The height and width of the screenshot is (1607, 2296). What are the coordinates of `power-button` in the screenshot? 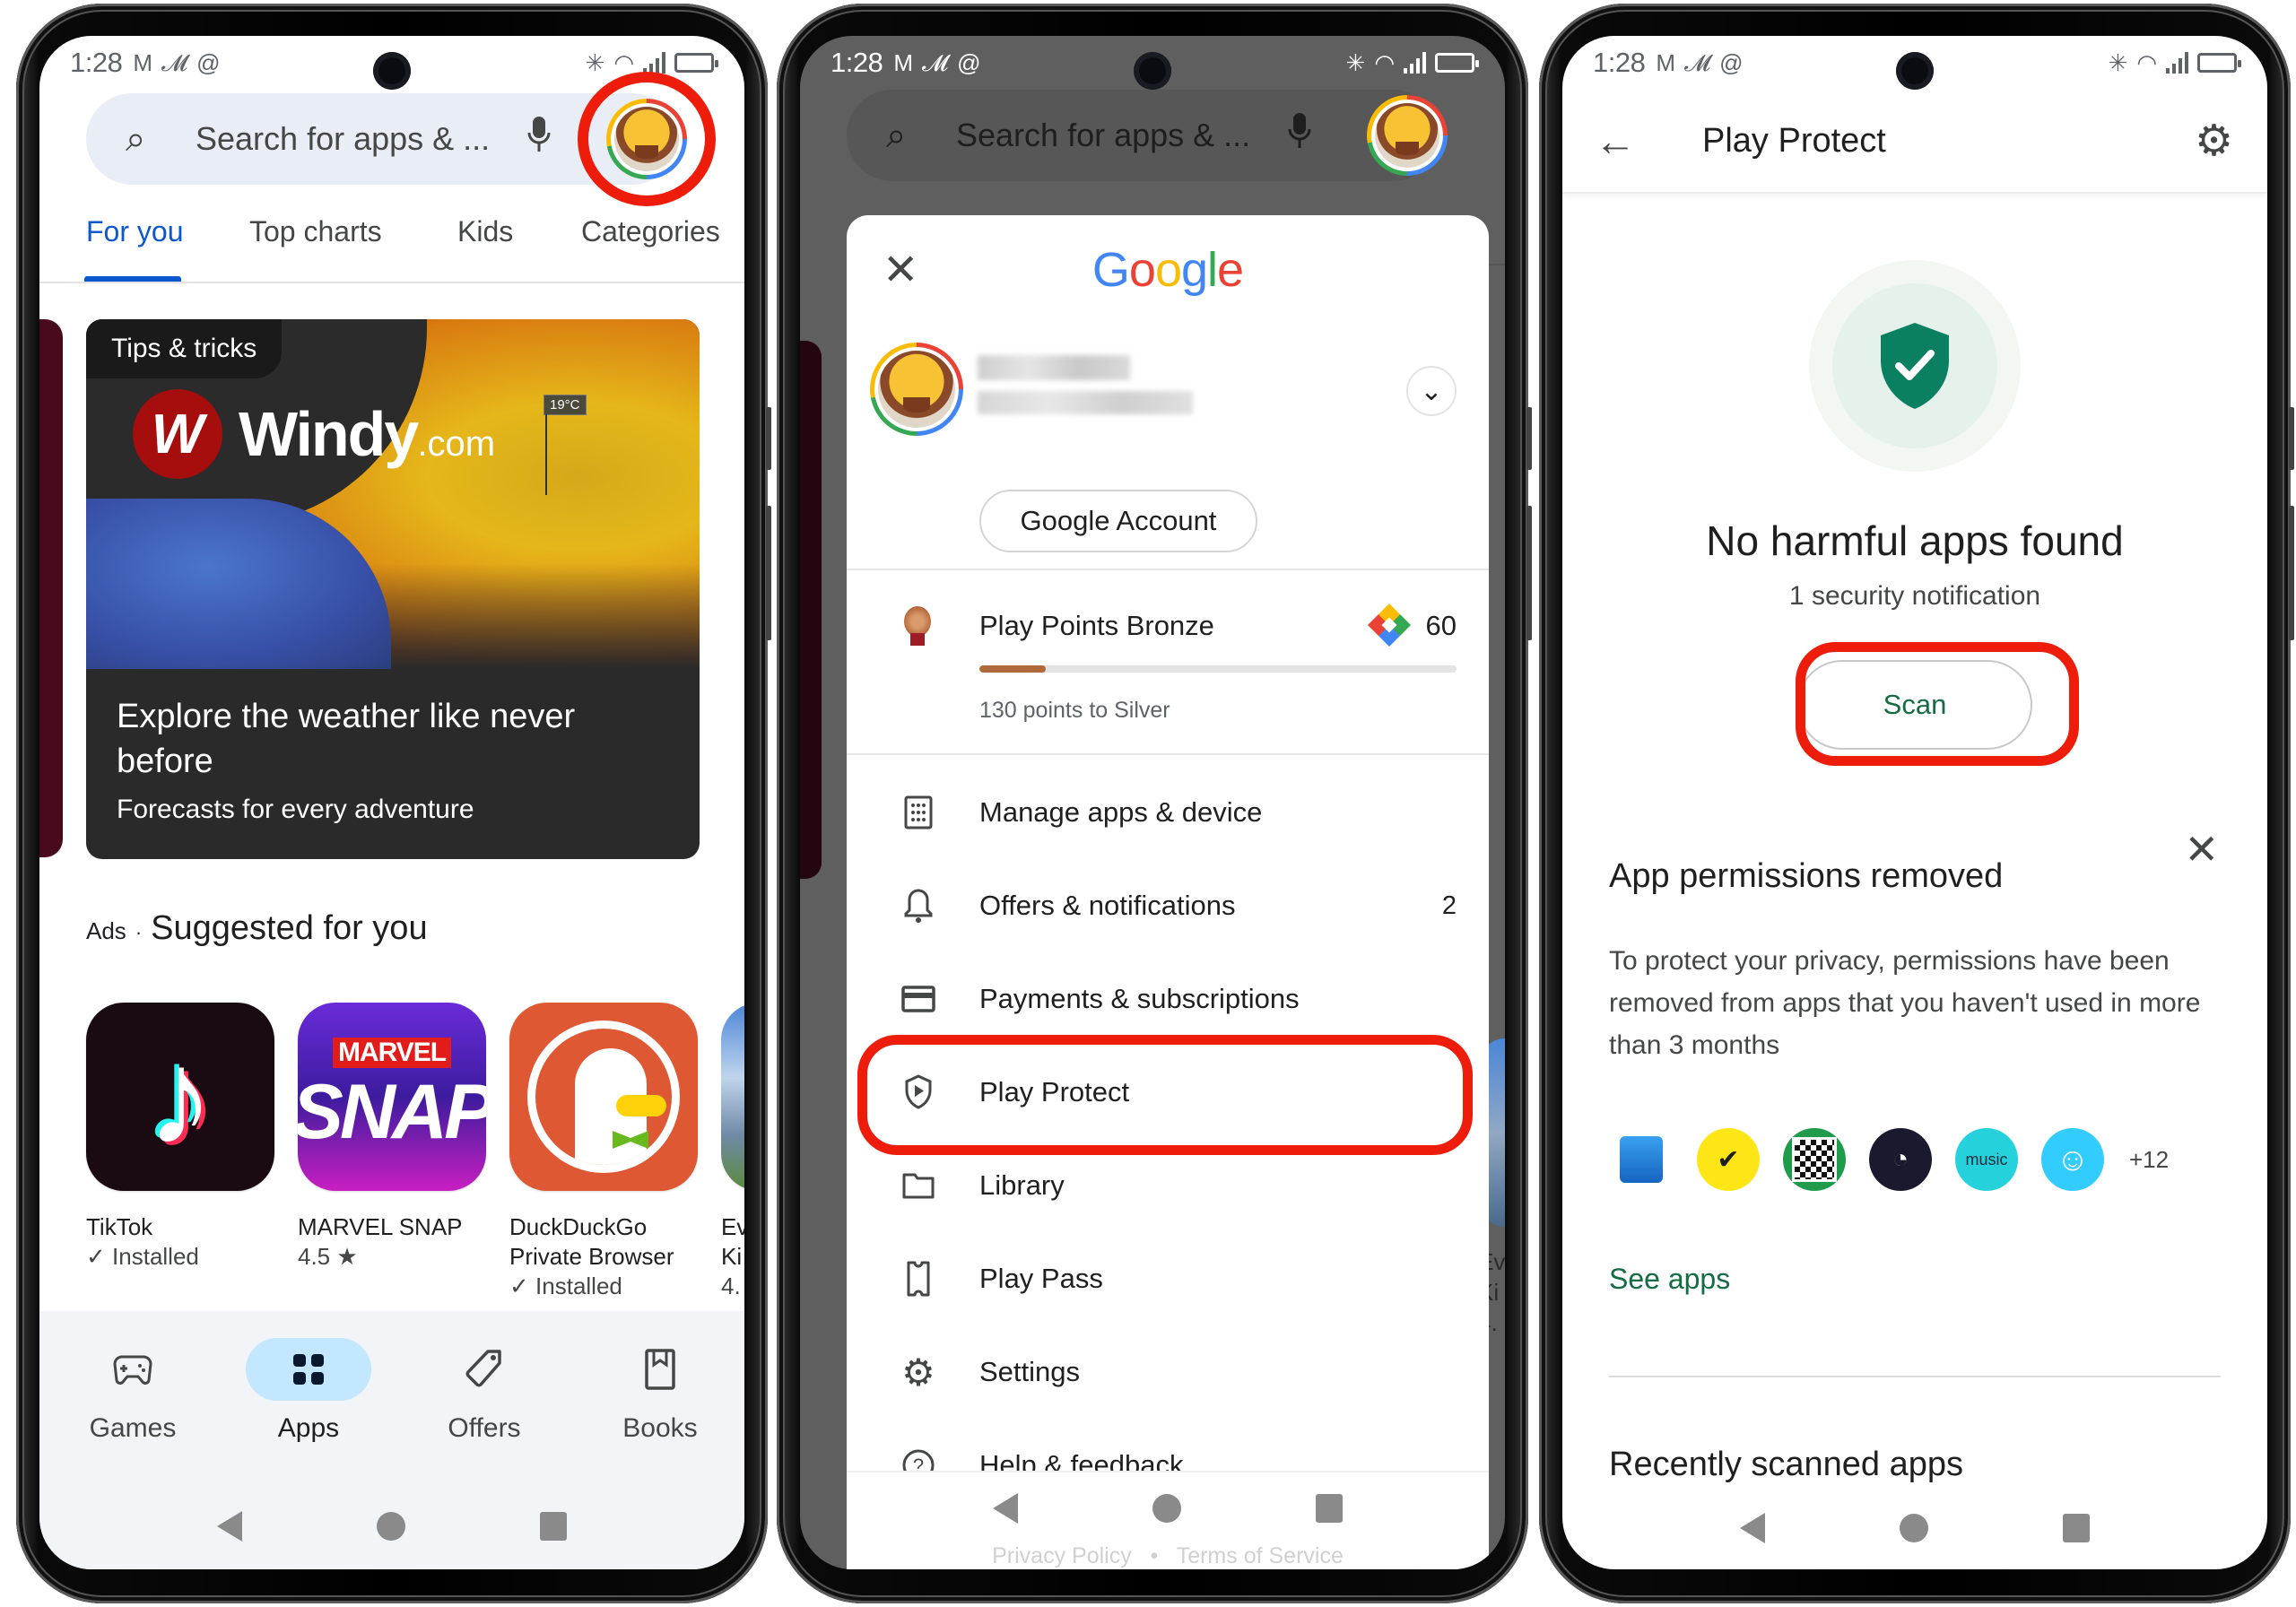 It's located at (2291, 573).